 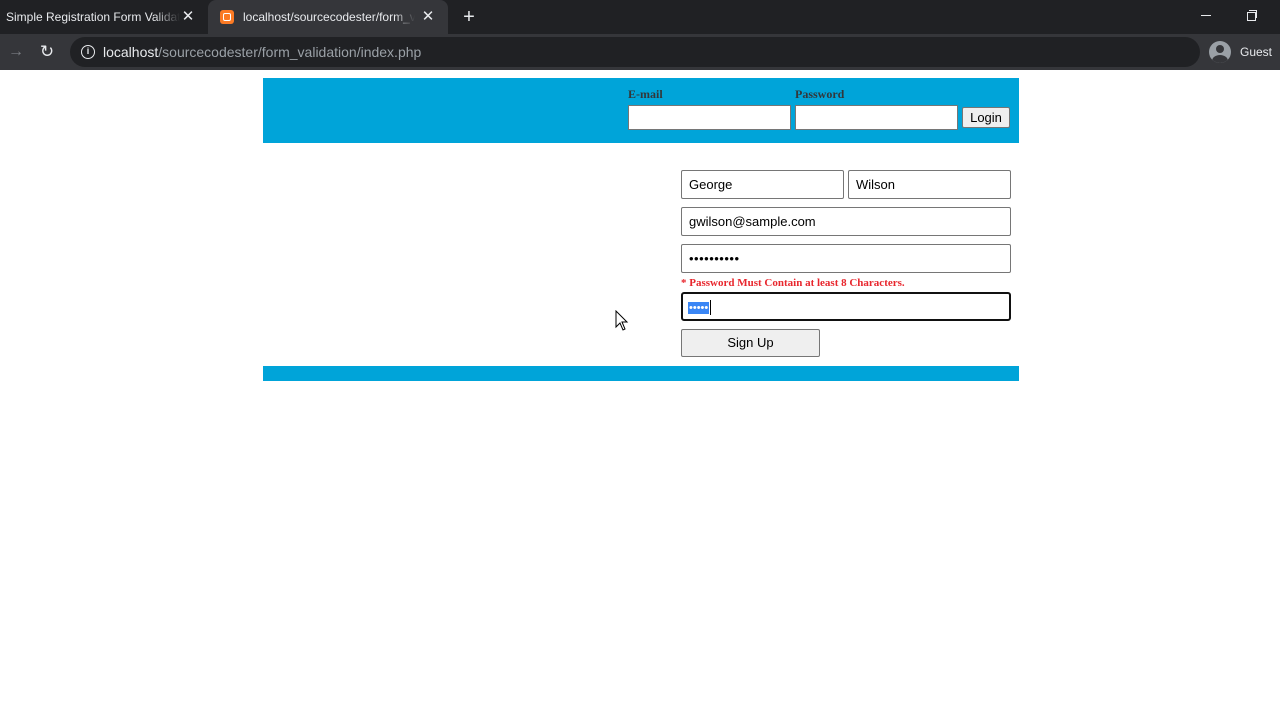 I want to click on url-host: localhost, so click(x=131, y=52).